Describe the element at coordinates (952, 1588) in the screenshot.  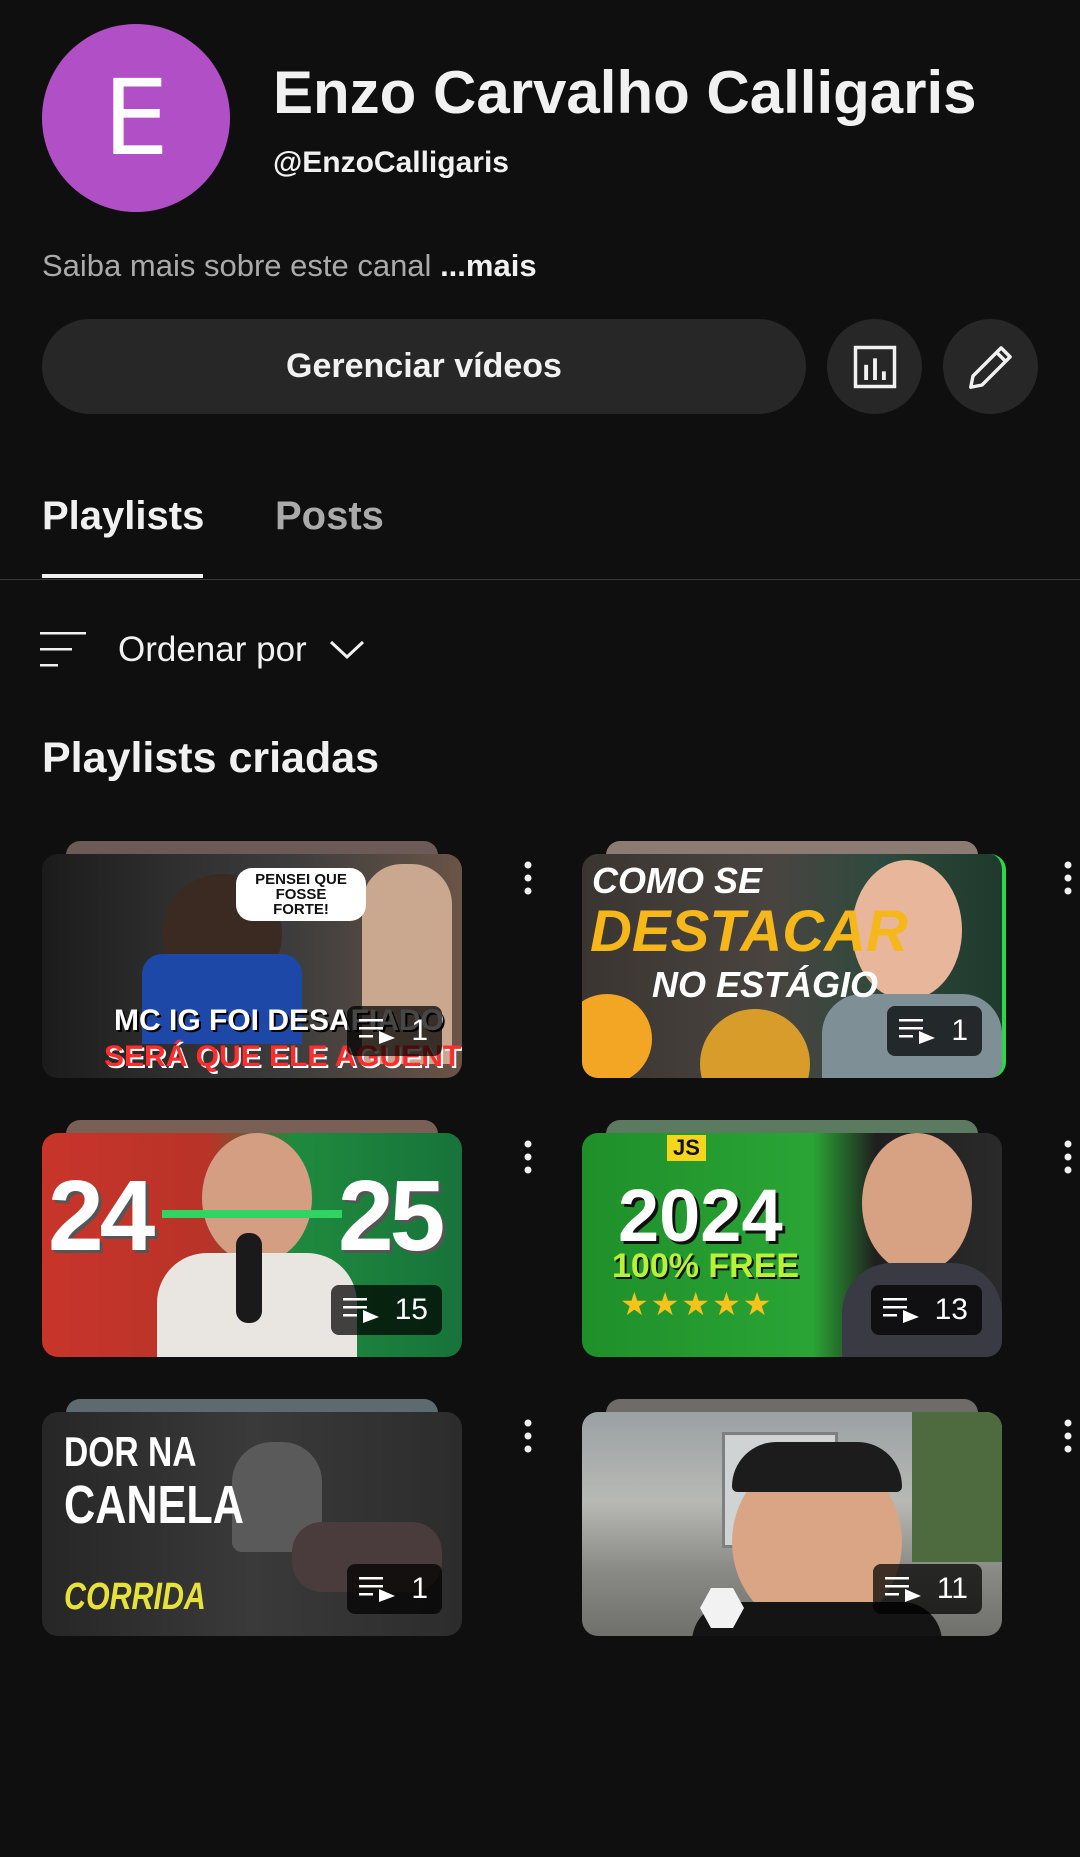
I see `video-count: 11` at that location.